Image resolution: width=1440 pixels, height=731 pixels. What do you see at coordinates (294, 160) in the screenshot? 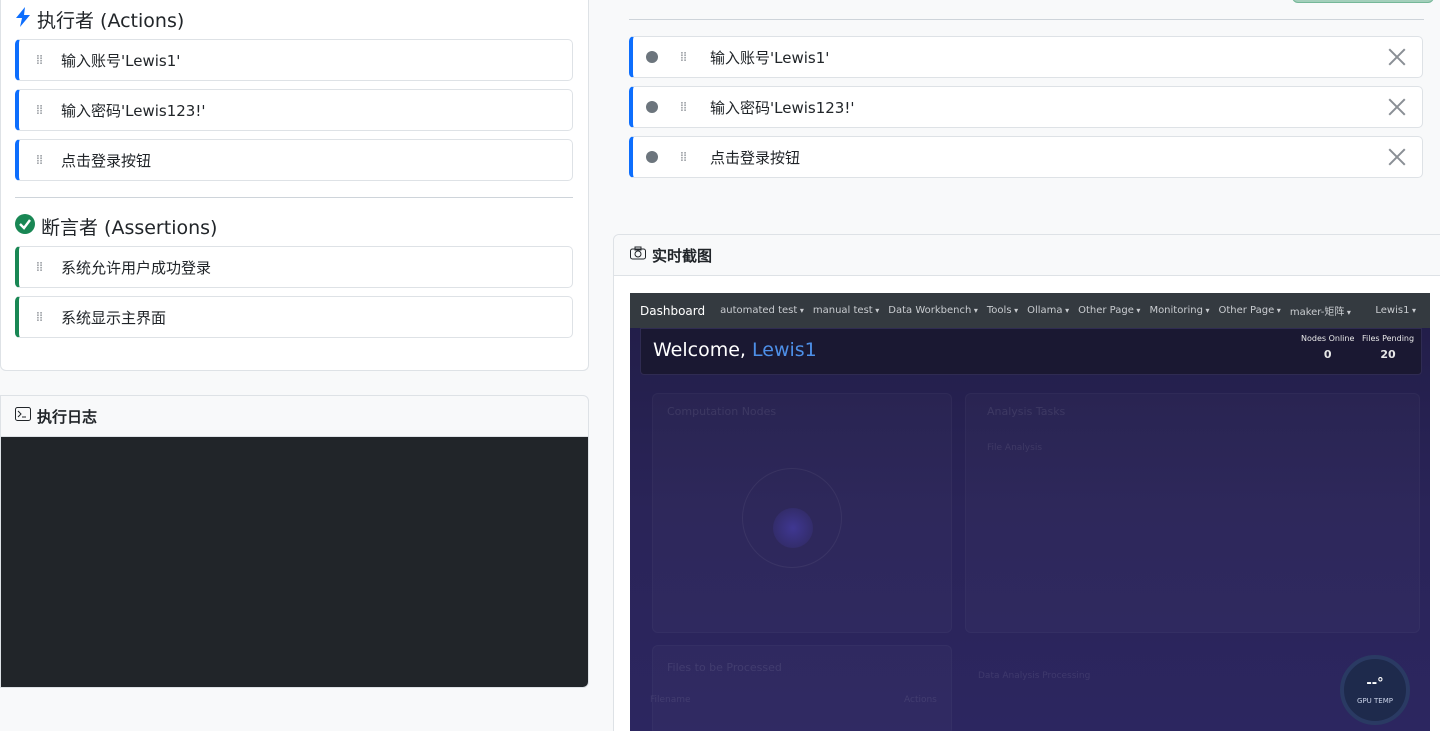
I see `action-step: ⁞⁞ 点击登录按钮` at bounding box center [294, 160].